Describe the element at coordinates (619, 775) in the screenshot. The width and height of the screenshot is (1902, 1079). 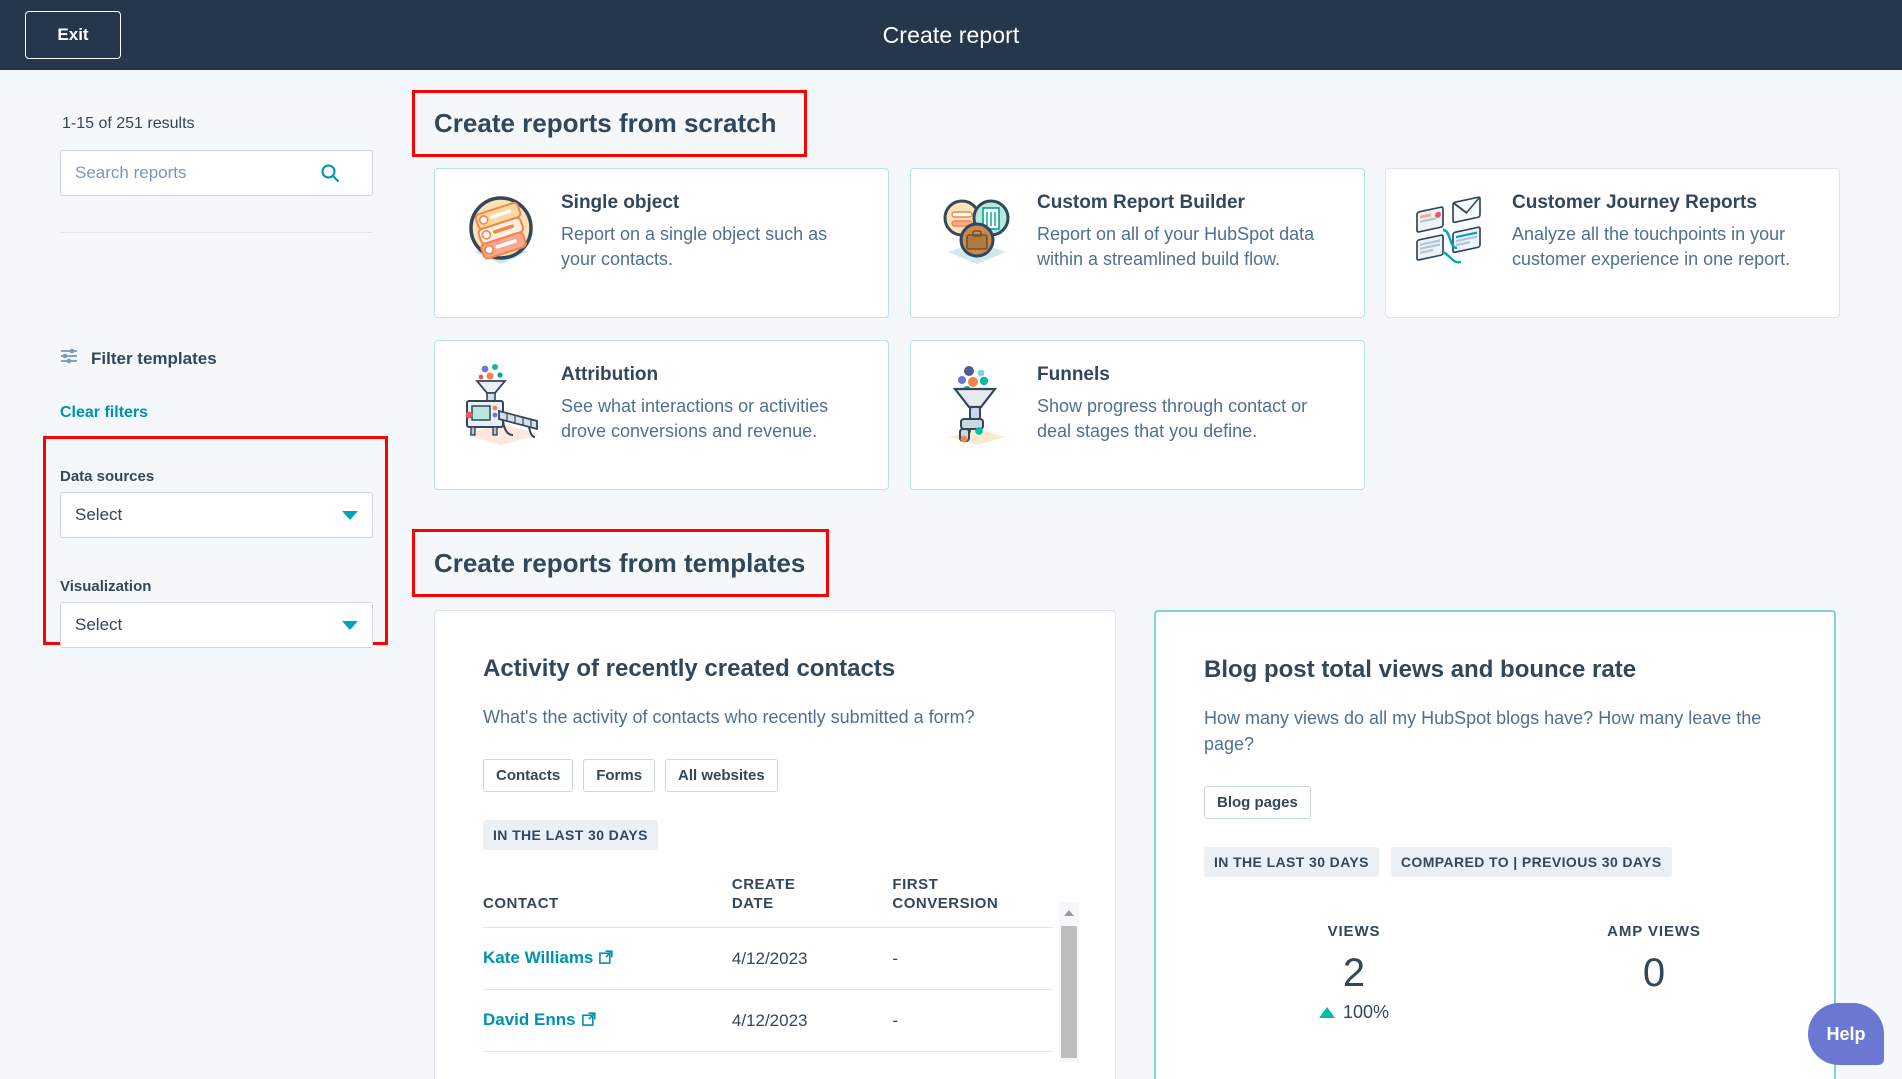
I see `chip-forms: Forms` at that location.